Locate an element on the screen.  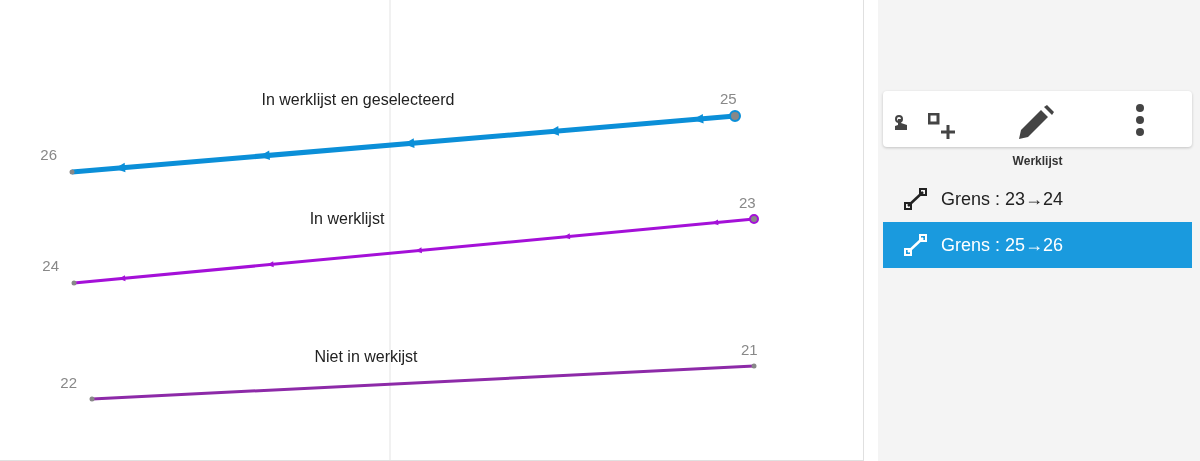
node-label: 26 is located at coordinates (48, 154).